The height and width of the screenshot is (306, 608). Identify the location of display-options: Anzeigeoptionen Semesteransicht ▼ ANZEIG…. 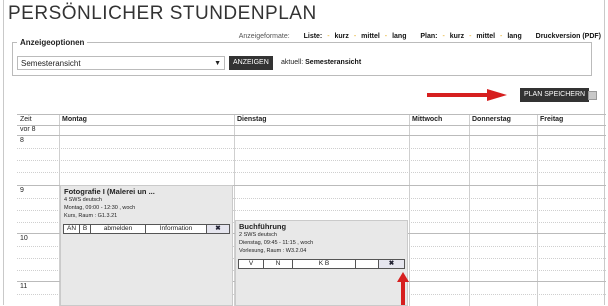
(302, 57).